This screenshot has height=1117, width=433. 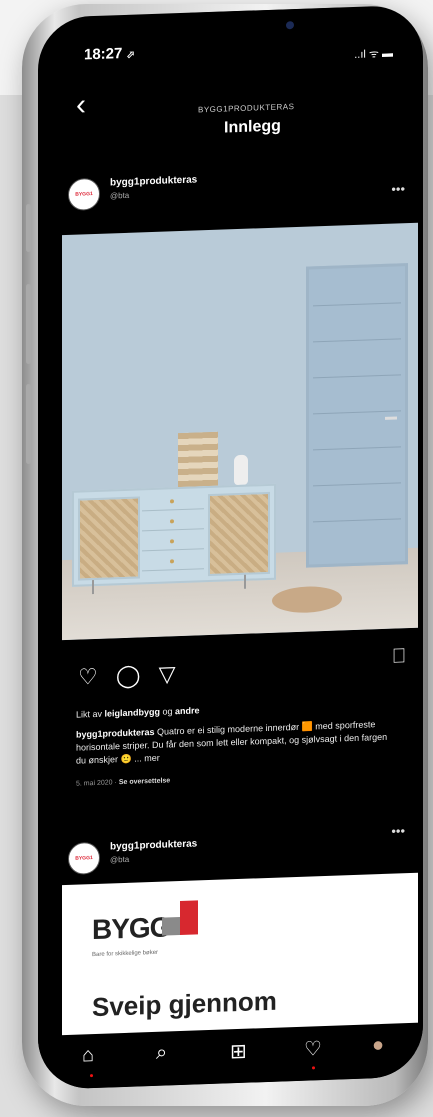 What do you see at coordinates (391, 418) in the screenshot?
I see `door-handle` at bounding box center [391, 418].